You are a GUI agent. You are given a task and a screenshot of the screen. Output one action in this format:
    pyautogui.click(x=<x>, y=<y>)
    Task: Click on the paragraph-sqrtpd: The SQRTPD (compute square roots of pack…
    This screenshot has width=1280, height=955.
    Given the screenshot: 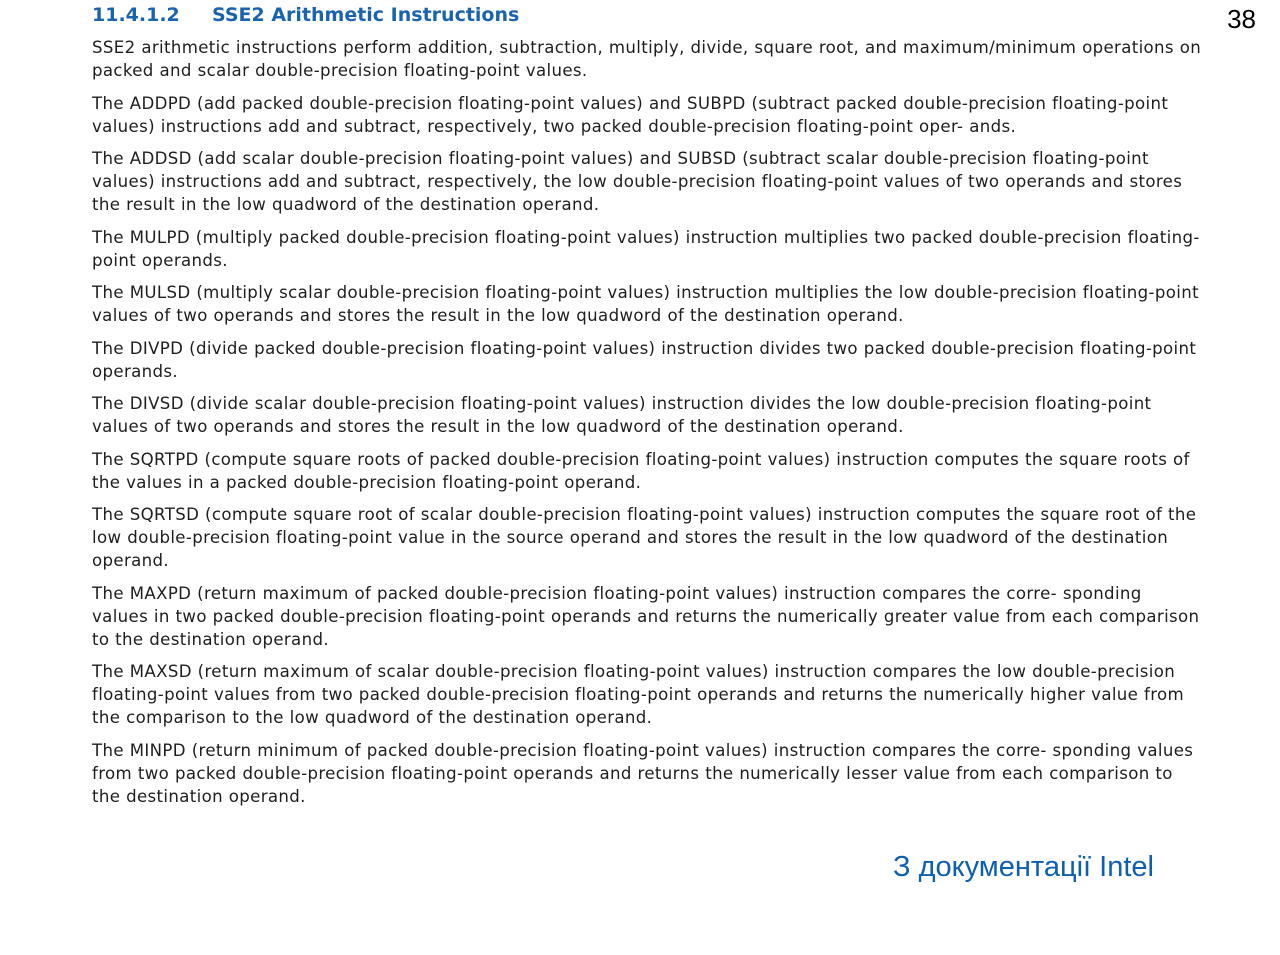 What is the action you would take?
    pyautogui.click(x=641, y=470)
    